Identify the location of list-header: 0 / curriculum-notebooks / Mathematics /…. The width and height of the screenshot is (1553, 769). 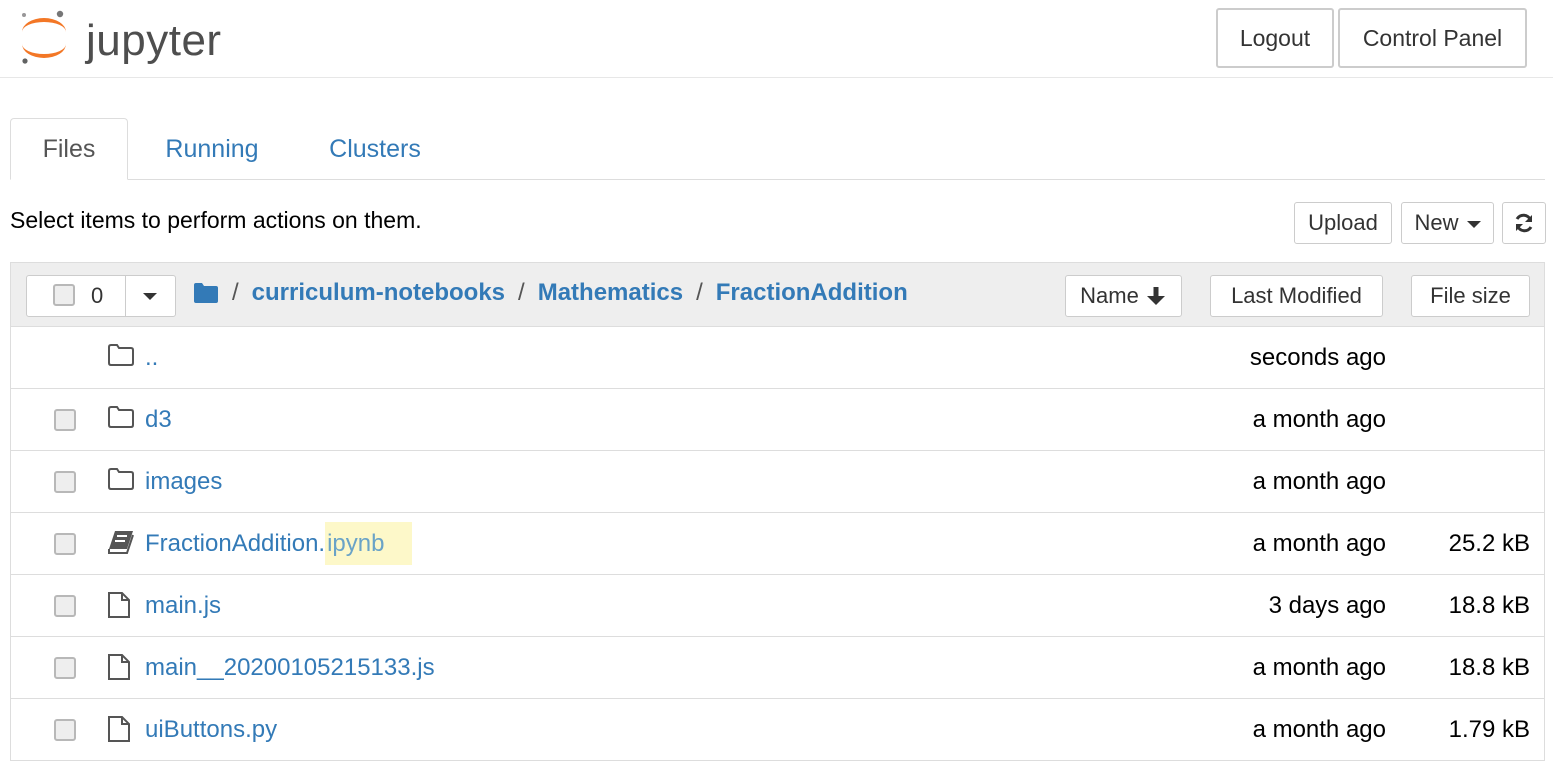
(777, 295).